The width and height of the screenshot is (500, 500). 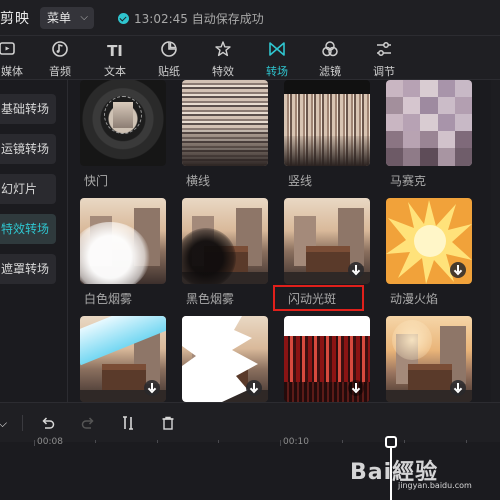 What do you see at coordinates (28, 189) in the screenshot?
I see `sidebar-item-slideshow: 幻灯片` at bounding box center [28, 189].